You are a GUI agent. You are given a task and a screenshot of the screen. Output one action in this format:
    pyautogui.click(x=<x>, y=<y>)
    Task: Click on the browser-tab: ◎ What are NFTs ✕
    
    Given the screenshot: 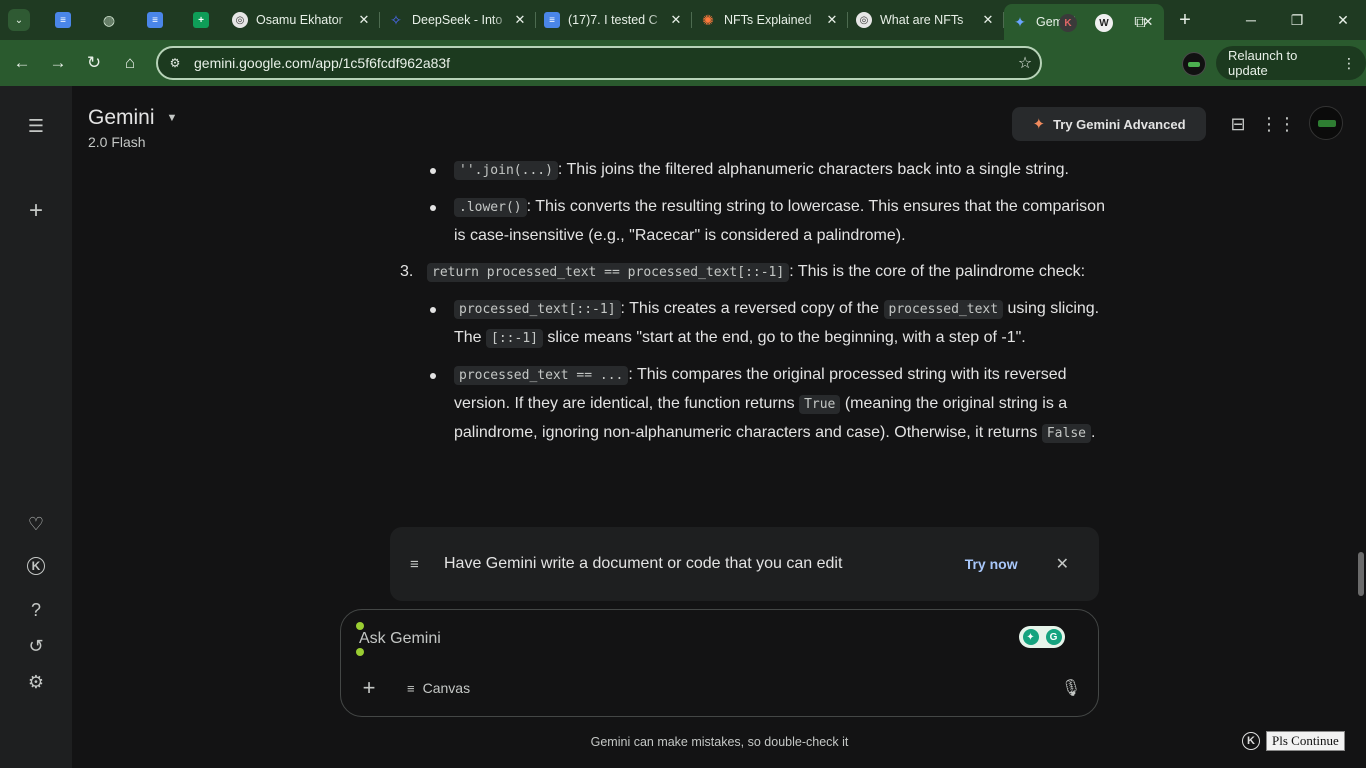 What is the action you would take?
    pyautogui.click(x=926, y=20)
    